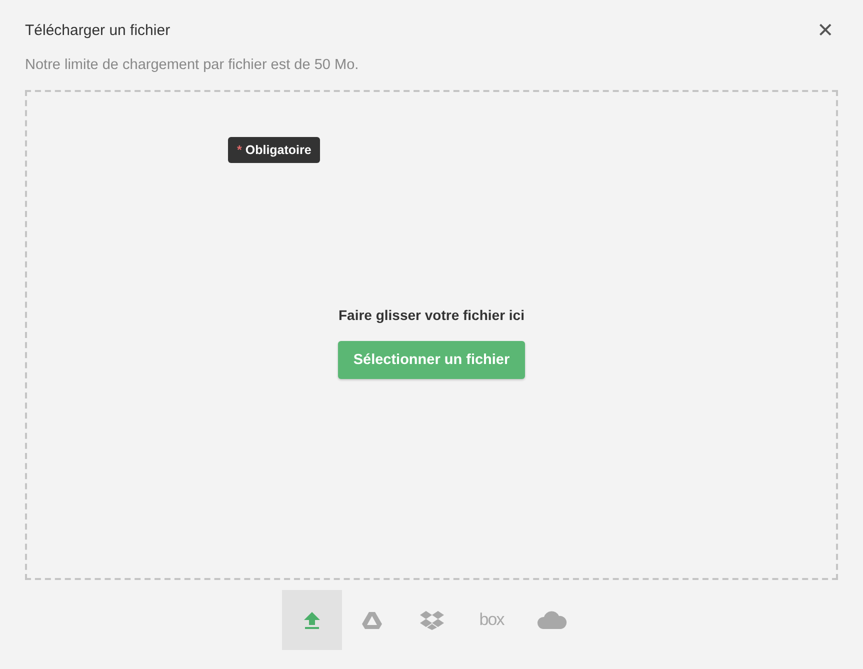 The width and height of the screenshot is (863, 669). Describe the element at coordinates (371, 620) in the screenshot. I see `triangle-icon` at that location.